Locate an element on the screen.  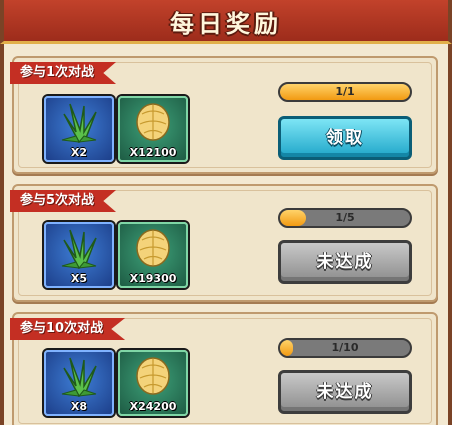
reward-item-seed: X12100 is located at coordinates (153, 129).